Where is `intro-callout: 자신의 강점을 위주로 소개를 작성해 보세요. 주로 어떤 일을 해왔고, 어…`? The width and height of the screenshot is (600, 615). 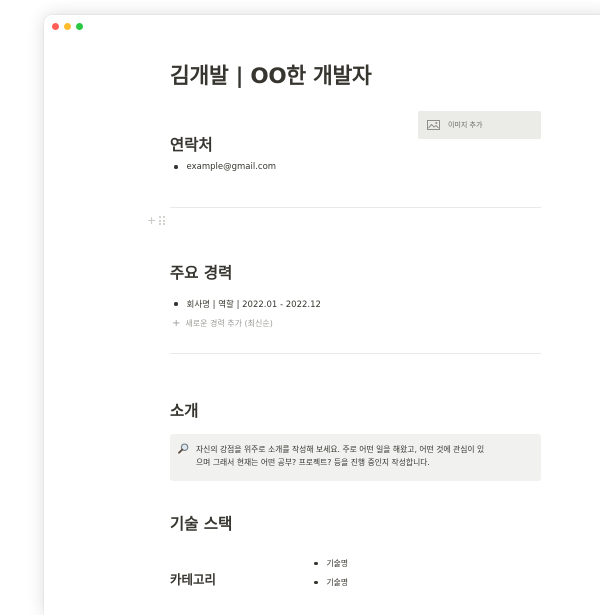 intro-callout: 자신의 강점을 위주로 소개를 작성해 보세요. 주로 어떤 일을 해왔고, 어… is located at coordinates (355, 457).